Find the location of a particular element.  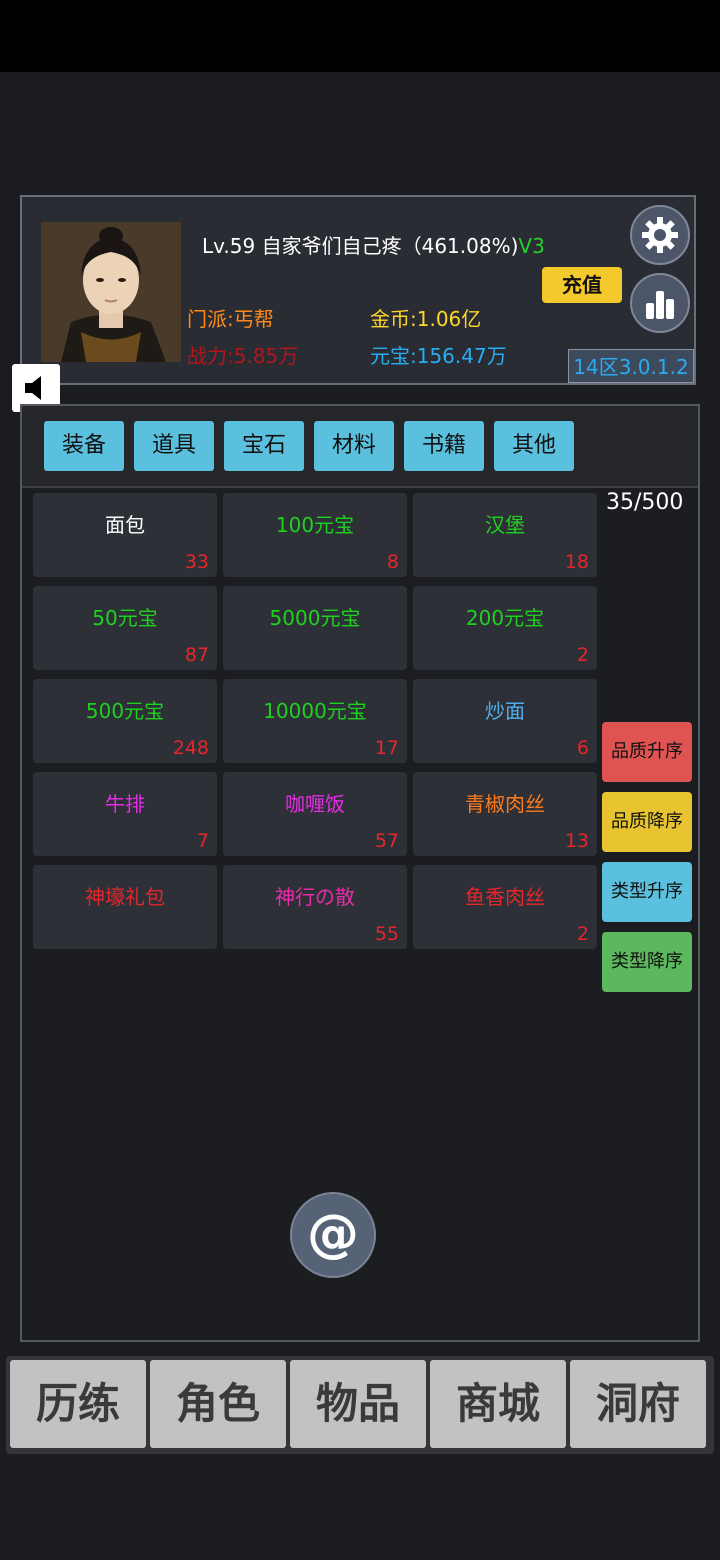

item-quantity: 248 is located at coordinates (190, 748).